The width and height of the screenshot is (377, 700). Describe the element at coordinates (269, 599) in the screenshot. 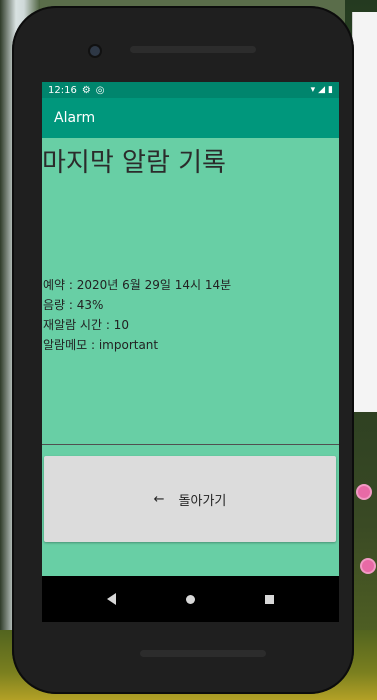

I see `nav-recents-icon` at that location.